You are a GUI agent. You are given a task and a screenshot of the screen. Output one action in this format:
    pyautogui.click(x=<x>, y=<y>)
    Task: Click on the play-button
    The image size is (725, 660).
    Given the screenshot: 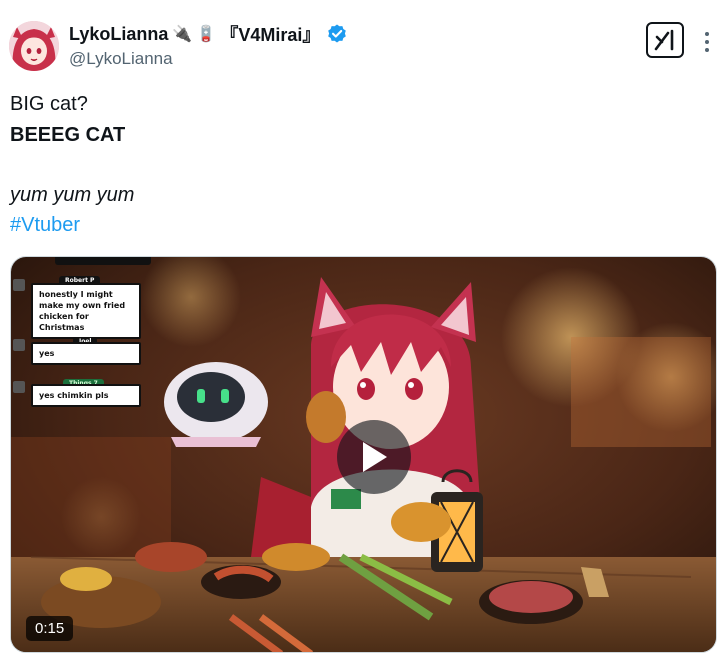 What is the action you would take?
    pyautogui.click(x=374, y=457)
    